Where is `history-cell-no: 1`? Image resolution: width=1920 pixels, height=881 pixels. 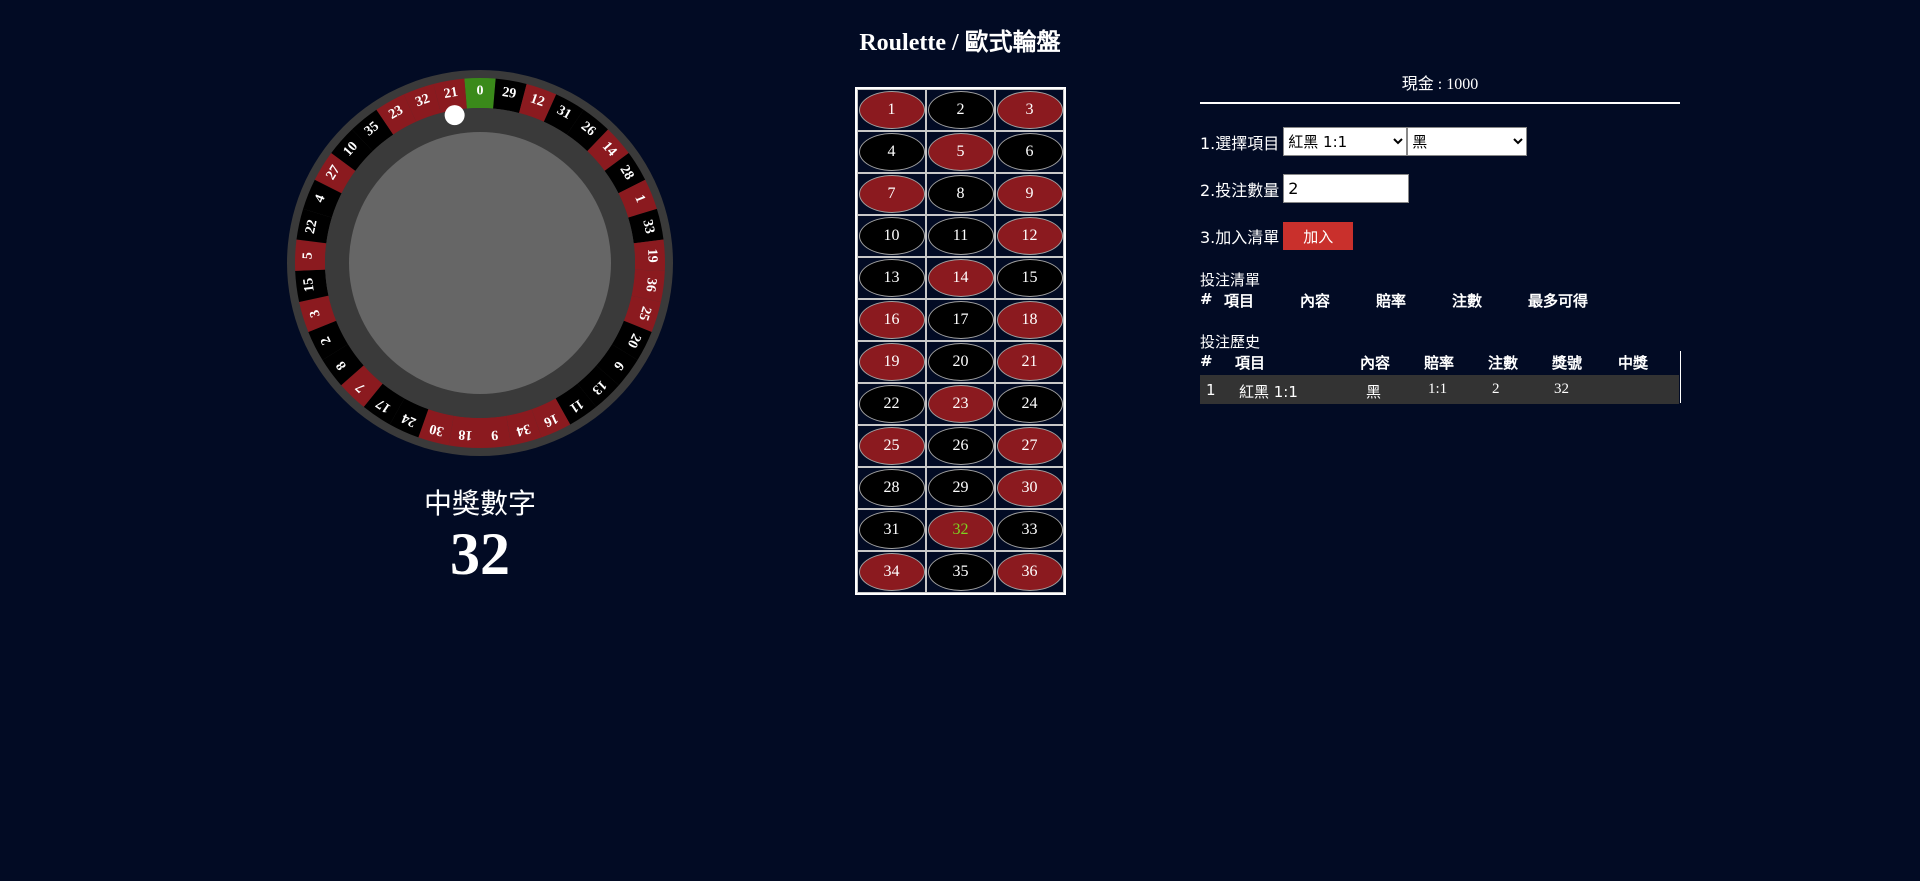 history-cell-no: 1 is located at coordinates (1211, 390).